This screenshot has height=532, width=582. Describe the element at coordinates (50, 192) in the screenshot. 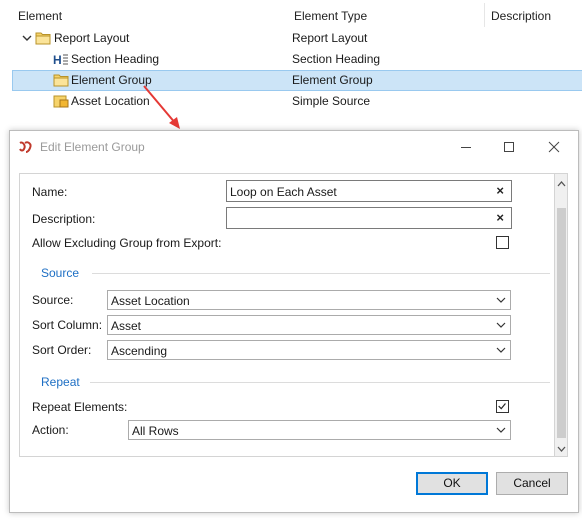

I see `name-label: Name:` at that location.